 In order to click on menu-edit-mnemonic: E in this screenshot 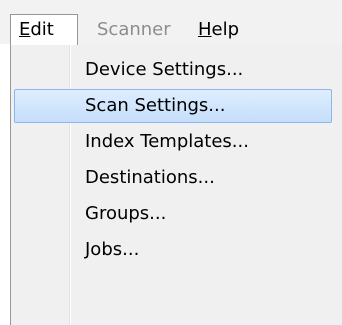, I will do `click(25, 29)`.